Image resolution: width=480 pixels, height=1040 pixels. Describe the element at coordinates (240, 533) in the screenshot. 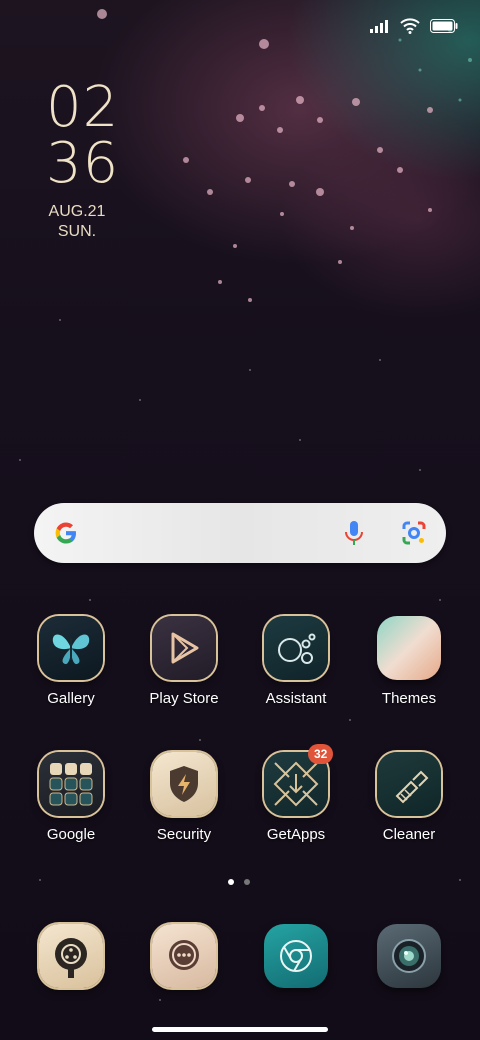

I see `google-search-bar` at that location.